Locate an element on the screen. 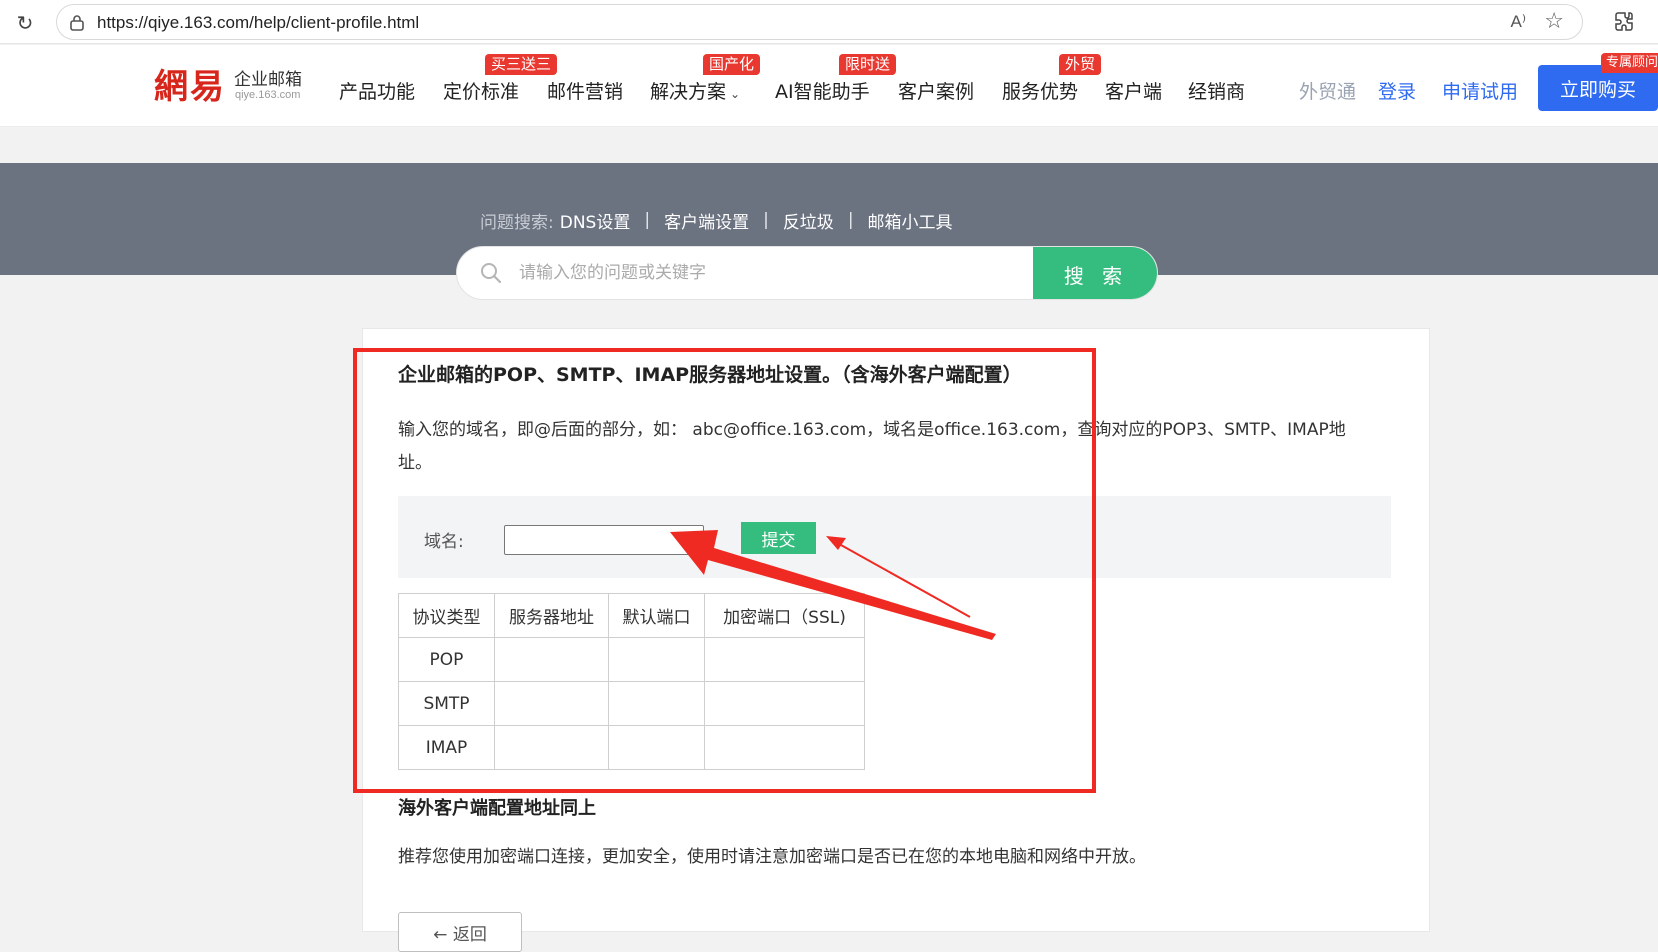  nav-client: 客户端 is located at coordinates (1133, 90).